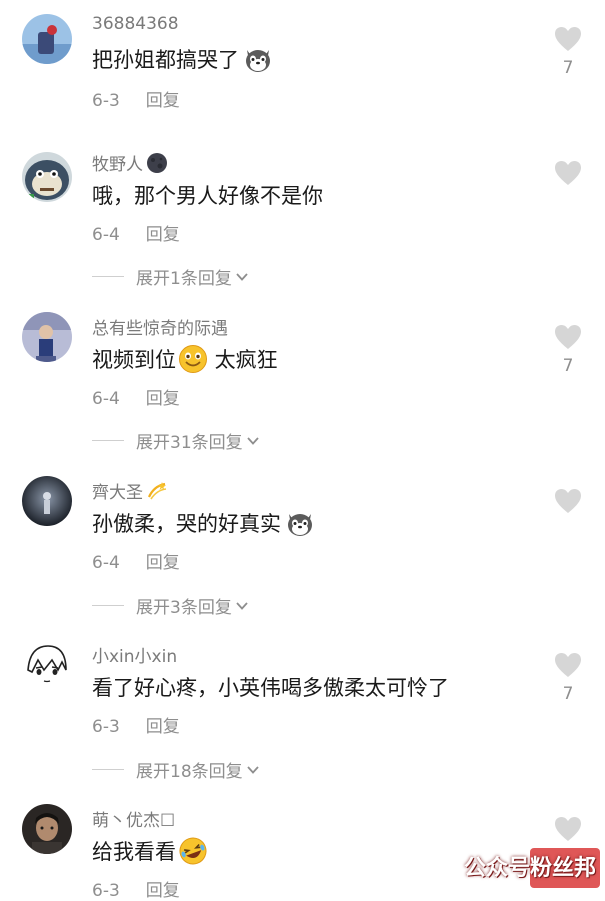 This screenshot has height=901, width=605. Describe the element at coordinates (270, 688) in the screenshot. I see `comment-text: 看了好心疼，小英伟喝多傲柔太可怜了` at that location.